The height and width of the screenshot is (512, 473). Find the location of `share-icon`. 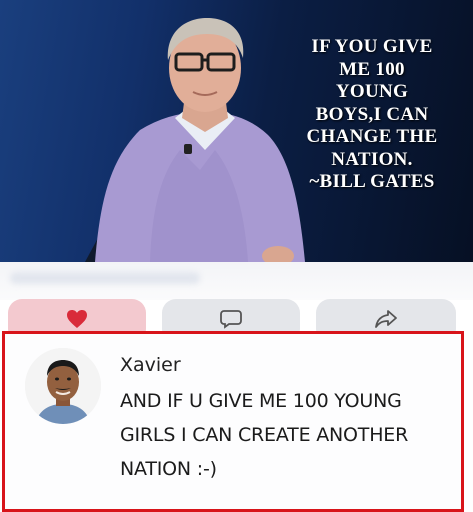

share-icon is located at coordinates (386, 319).